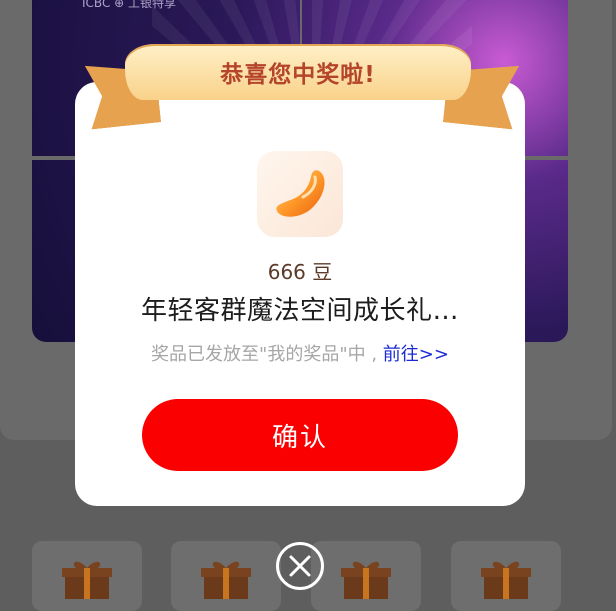  I want to click on banner-logo: ICBC ⊕ 工银特享, so click(129, 5).